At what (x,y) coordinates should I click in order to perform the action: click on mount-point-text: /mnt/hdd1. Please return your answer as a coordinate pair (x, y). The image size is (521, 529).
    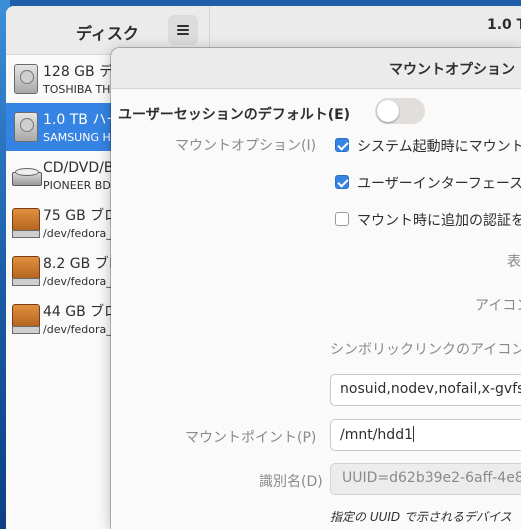
    Looking at the image, I should click on (377, 434).